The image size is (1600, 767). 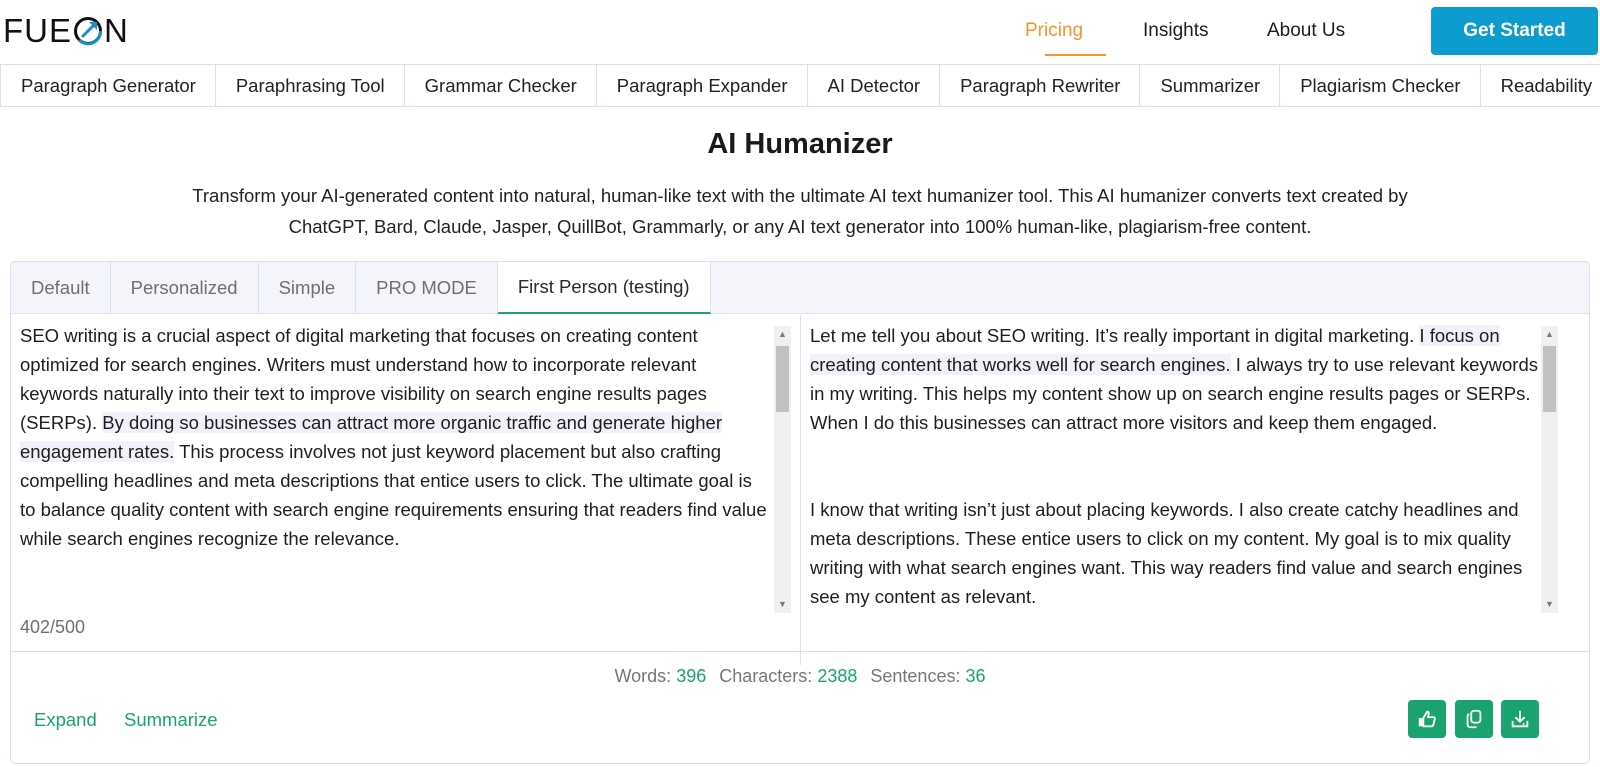 I want to click on logo-text-right: N, so click(x=116, y=30).